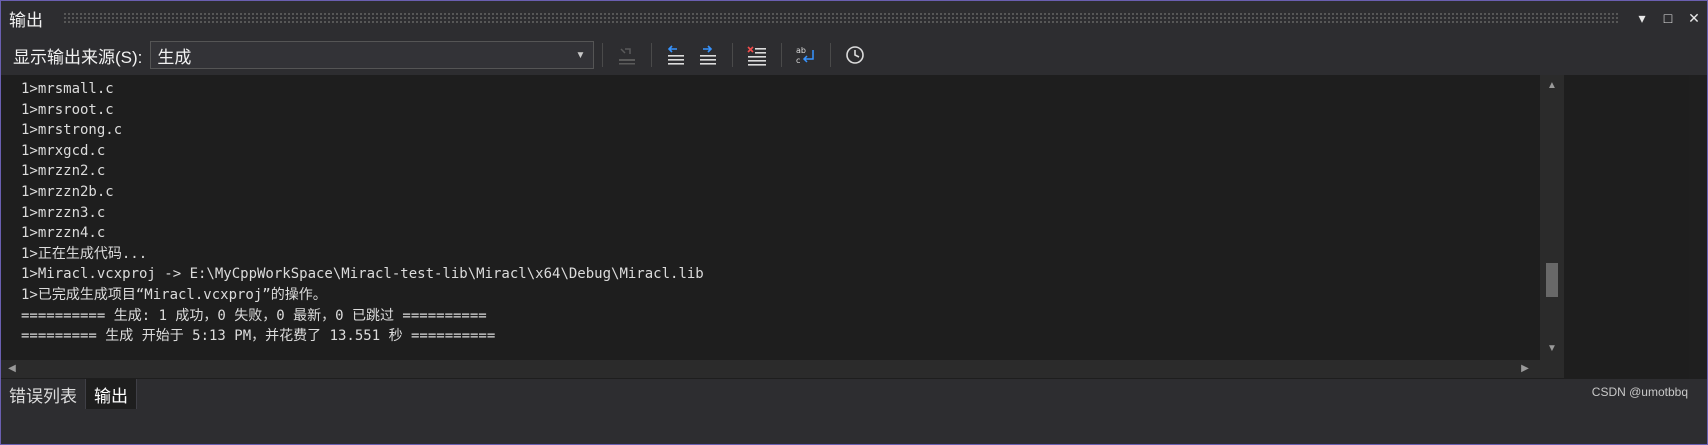 Image resolution: width=1708 pixels, height=445 pixels. What do you see at coordinates (1552, 280) in the screenshot?
I see `vertical-scroll-thumb` at bounding box center [1552, 280].